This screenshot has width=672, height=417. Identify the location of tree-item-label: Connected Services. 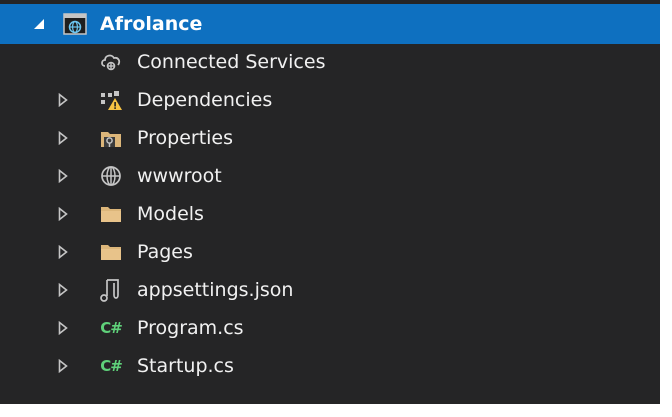
(231, 62).